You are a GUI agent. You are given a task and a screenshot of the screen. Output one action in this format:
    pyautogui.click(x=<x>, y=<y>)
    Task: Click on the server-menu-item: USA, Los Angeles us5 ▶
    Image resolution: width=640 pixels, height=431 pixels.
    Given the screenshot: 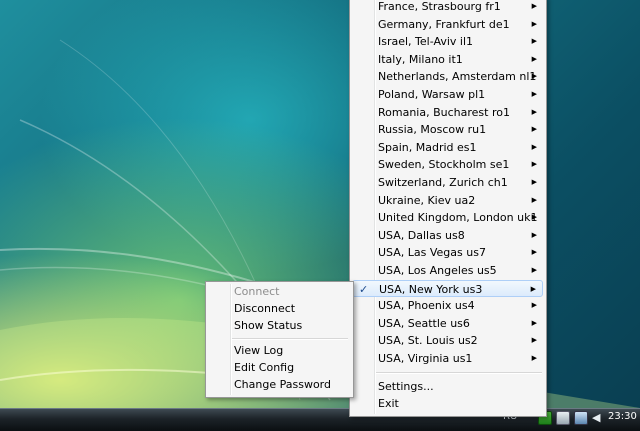 What is the action you would take?
    pyautogui.click(x=447, y=270)
    